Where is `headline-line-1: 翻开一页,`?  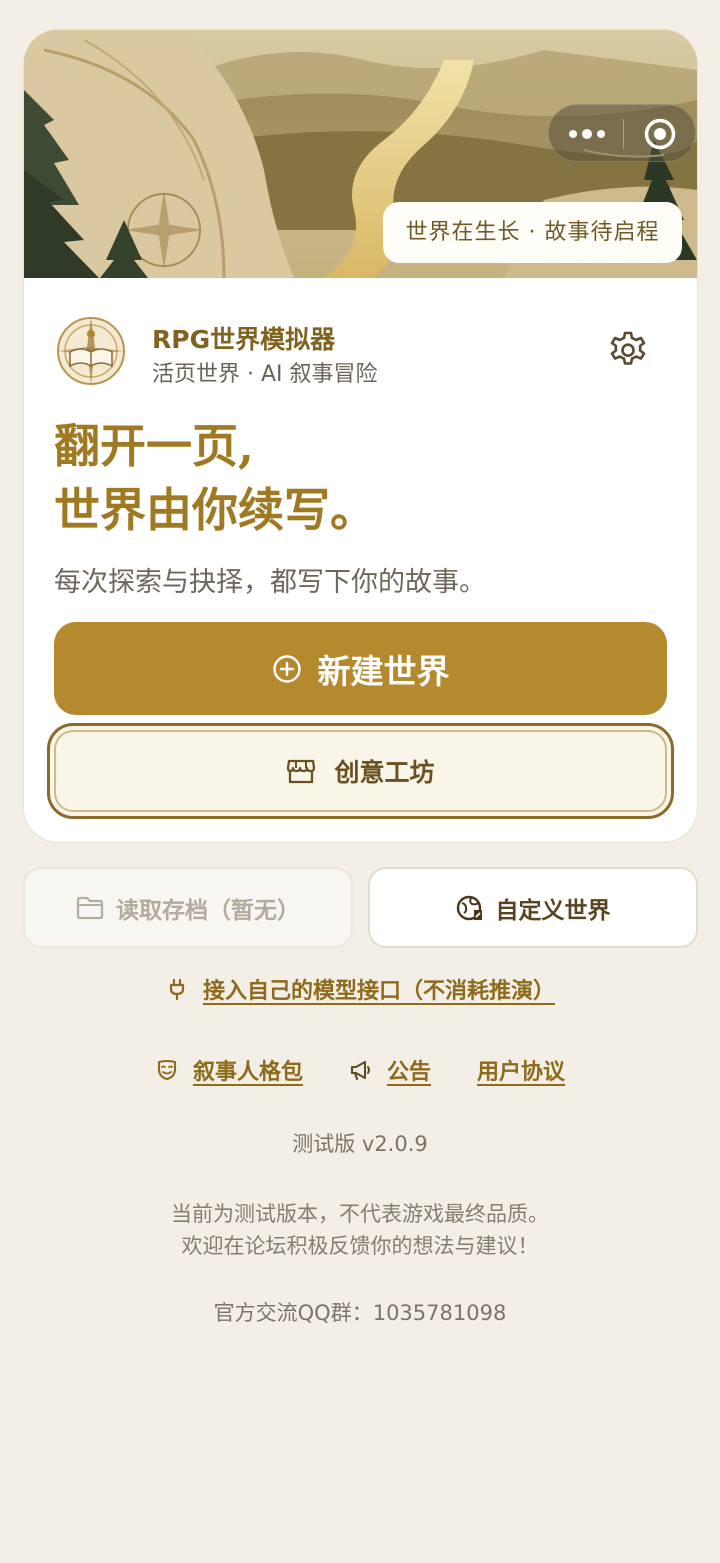
headline-line-1: 翻开一页, is located at coordinates (154, 446).